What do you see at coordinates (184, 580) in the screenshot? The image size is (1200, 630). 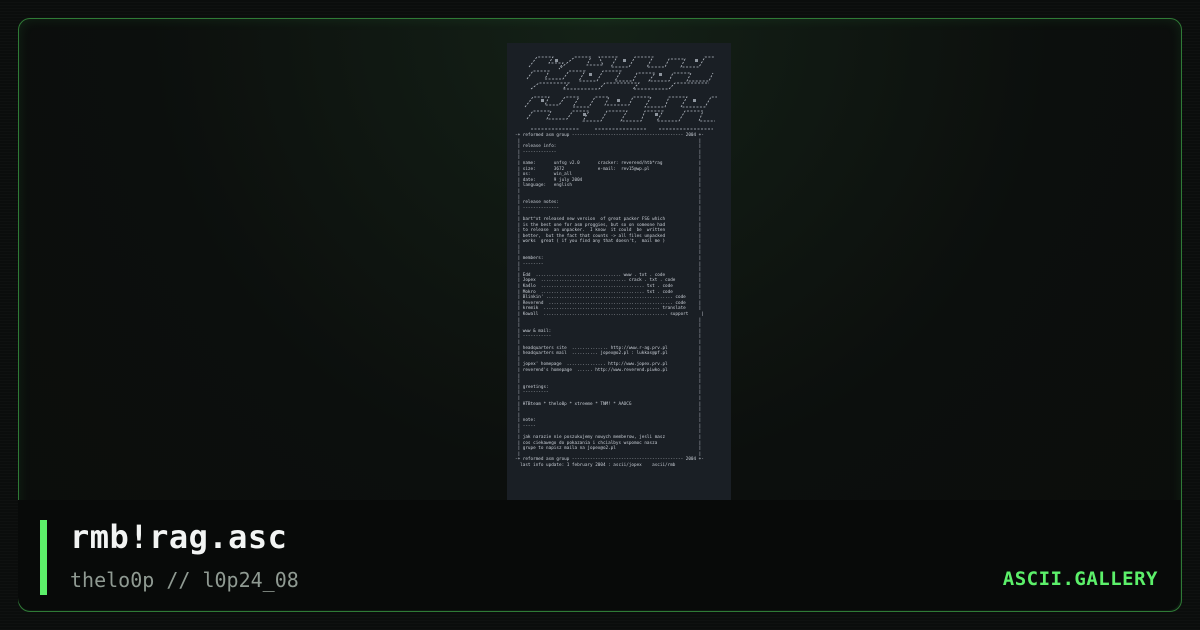 I see `artist-credit: thelo0p // l0p24_08` at bounding box center [184, 580].